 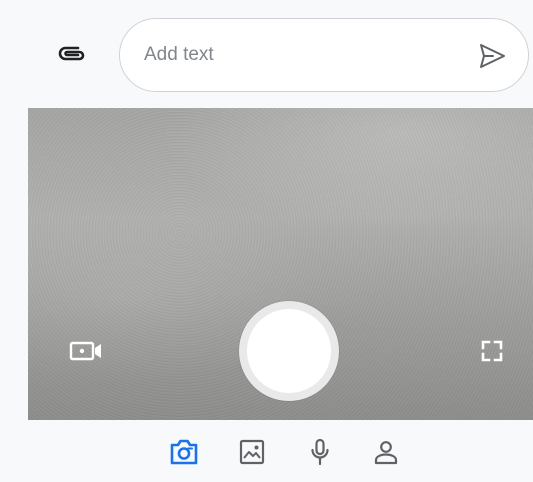 I want to click on tab-camera, so click(x=184, y=452).